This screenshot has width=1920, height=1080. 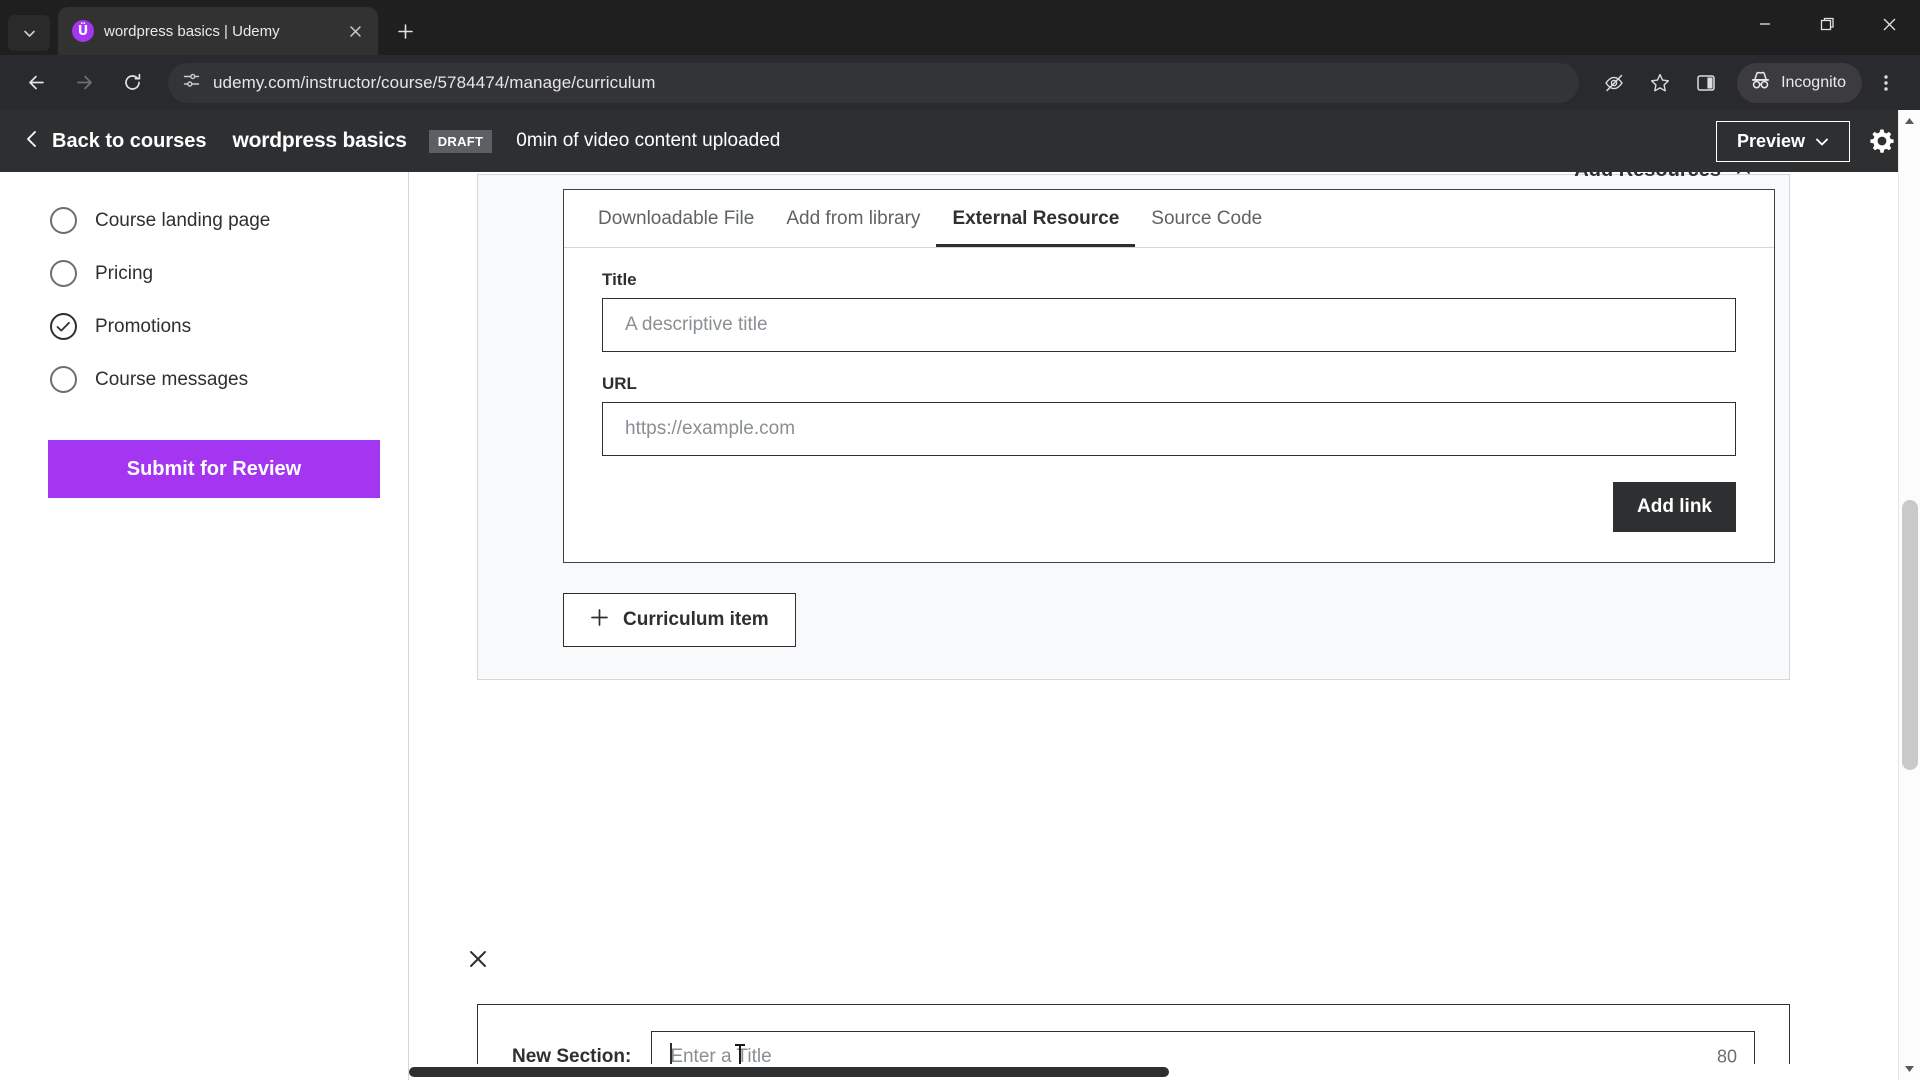 I want to click on step-check-icon, so click(x=63, y=326).